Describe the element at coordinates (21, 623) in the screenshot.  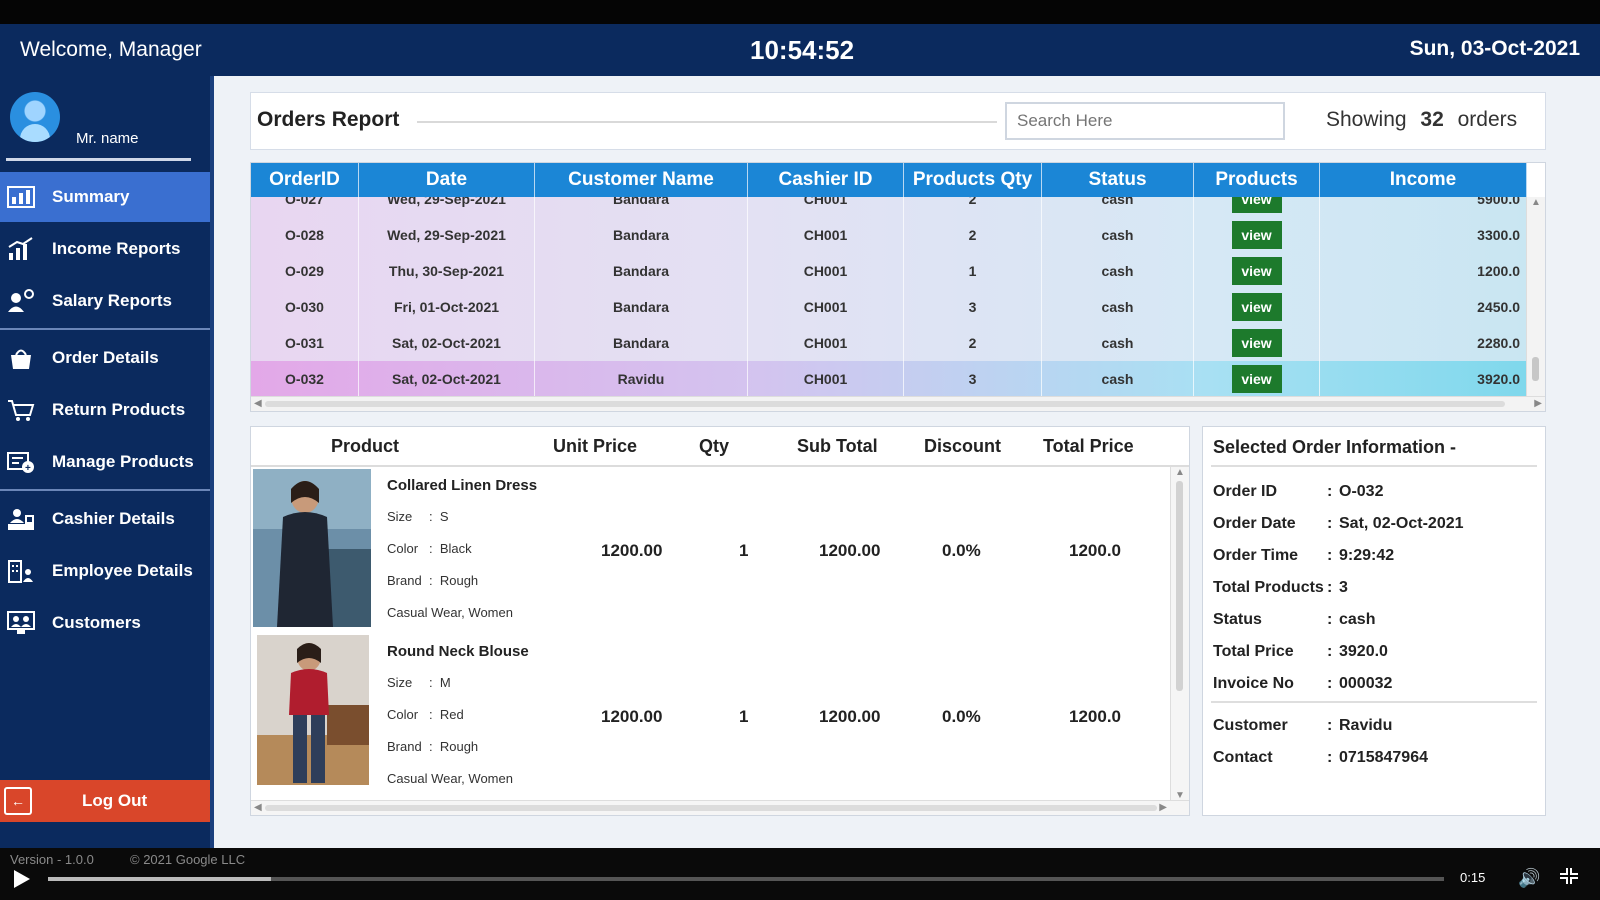
I see `customers-icon` at that location.